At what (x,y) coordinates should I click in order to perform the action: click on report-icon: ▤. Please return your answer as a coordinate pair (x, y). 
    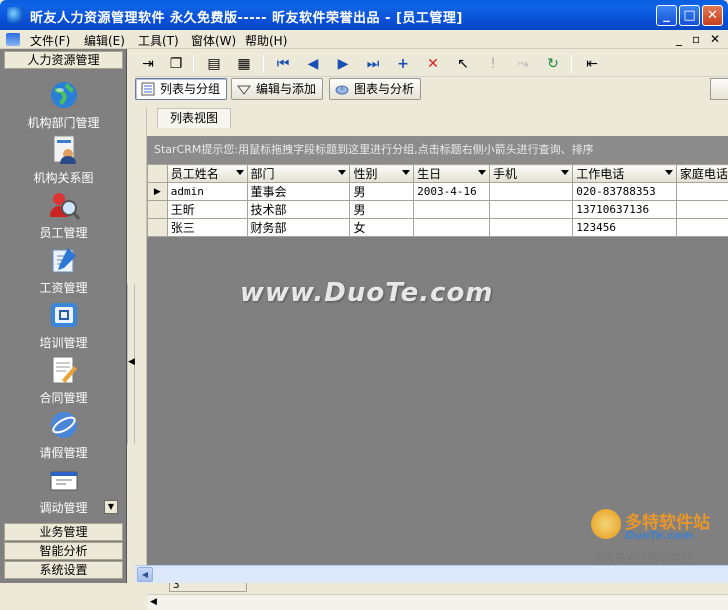
    Looking at the image, I should click on (214, 64).